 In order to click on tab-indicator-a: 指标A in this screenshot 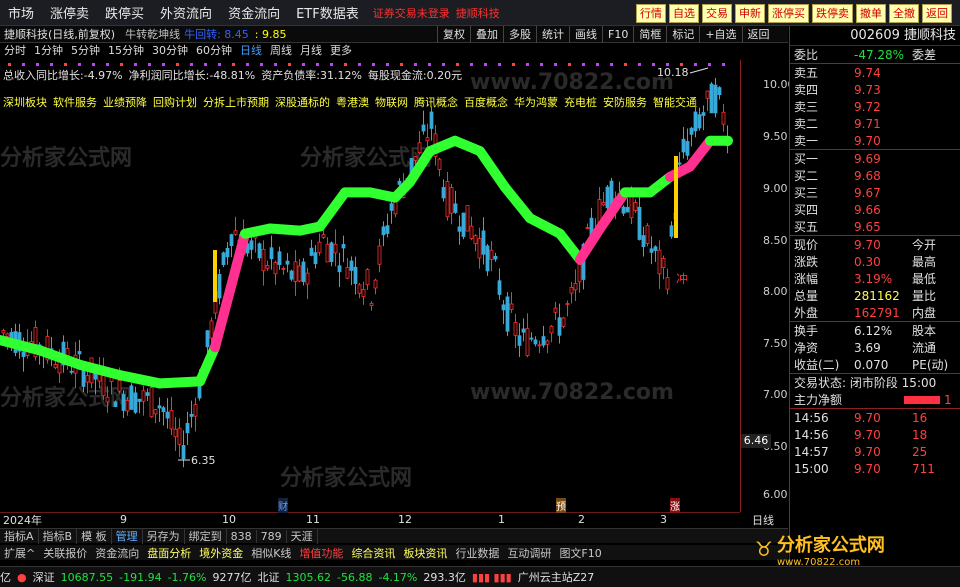, I will do `click(19, 536)`.